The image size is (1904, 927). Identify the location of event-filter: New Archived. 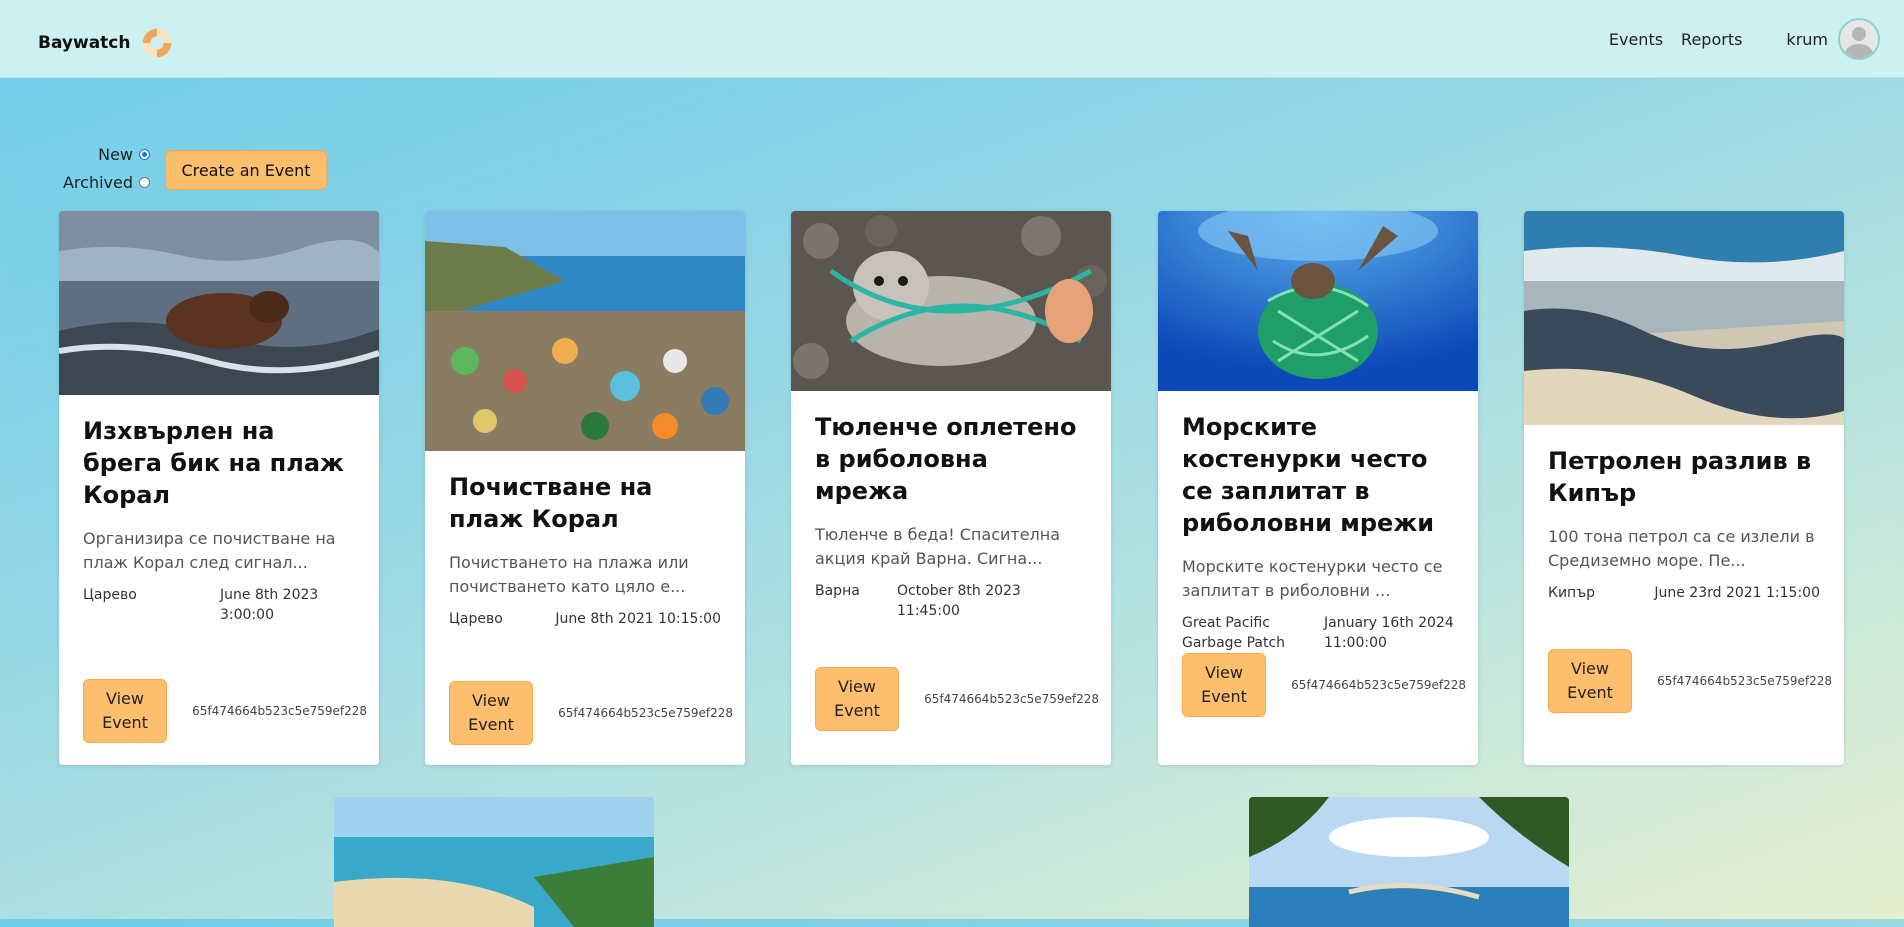
(100, 168).